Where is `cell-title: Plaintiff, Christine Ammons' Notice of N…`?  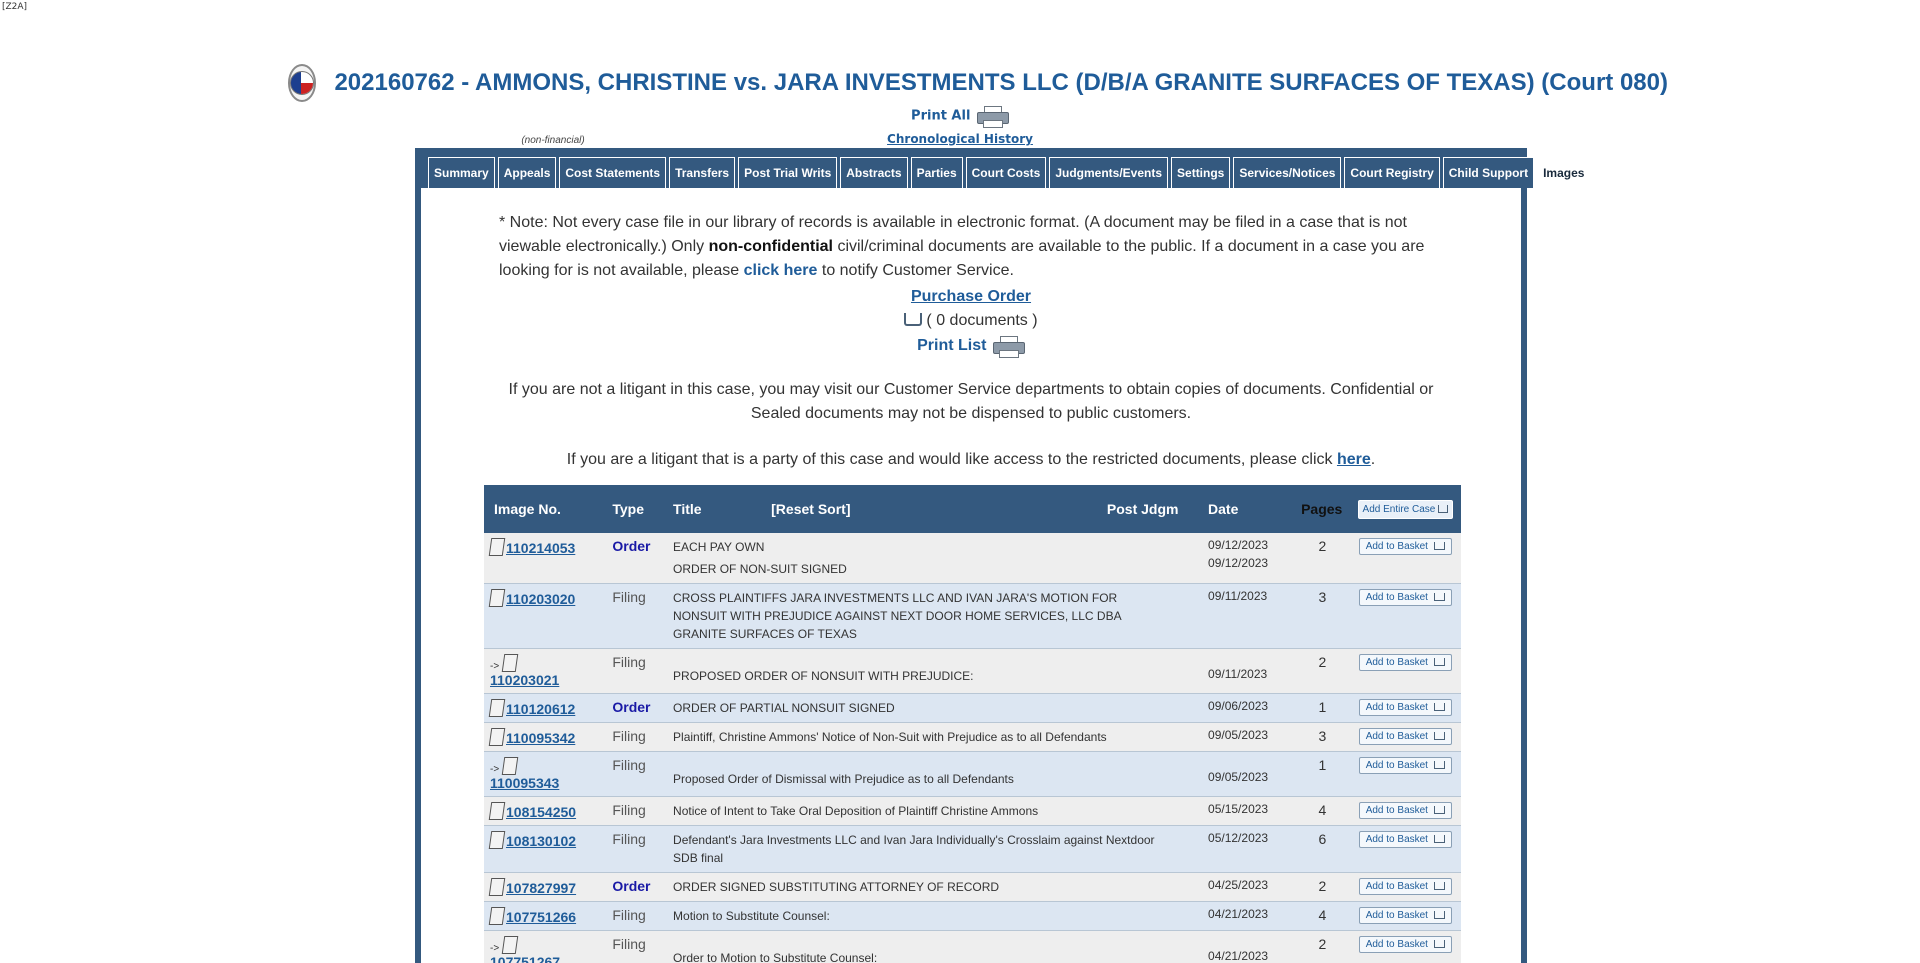 cell-title: Plaintiff, Christine Ammons' Notice of N… is located at coordinates (935, 737).